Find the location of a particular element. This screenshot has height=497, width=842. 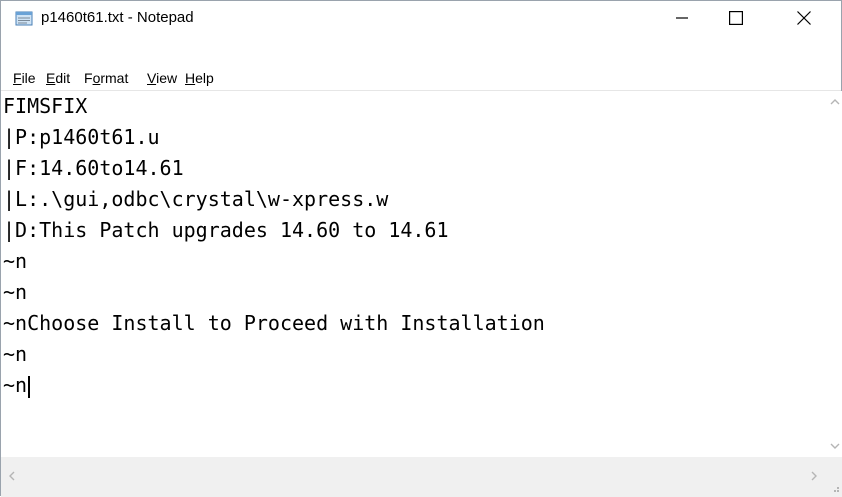

scroll-right-arrow-icon is located at coordinates (814, 476).